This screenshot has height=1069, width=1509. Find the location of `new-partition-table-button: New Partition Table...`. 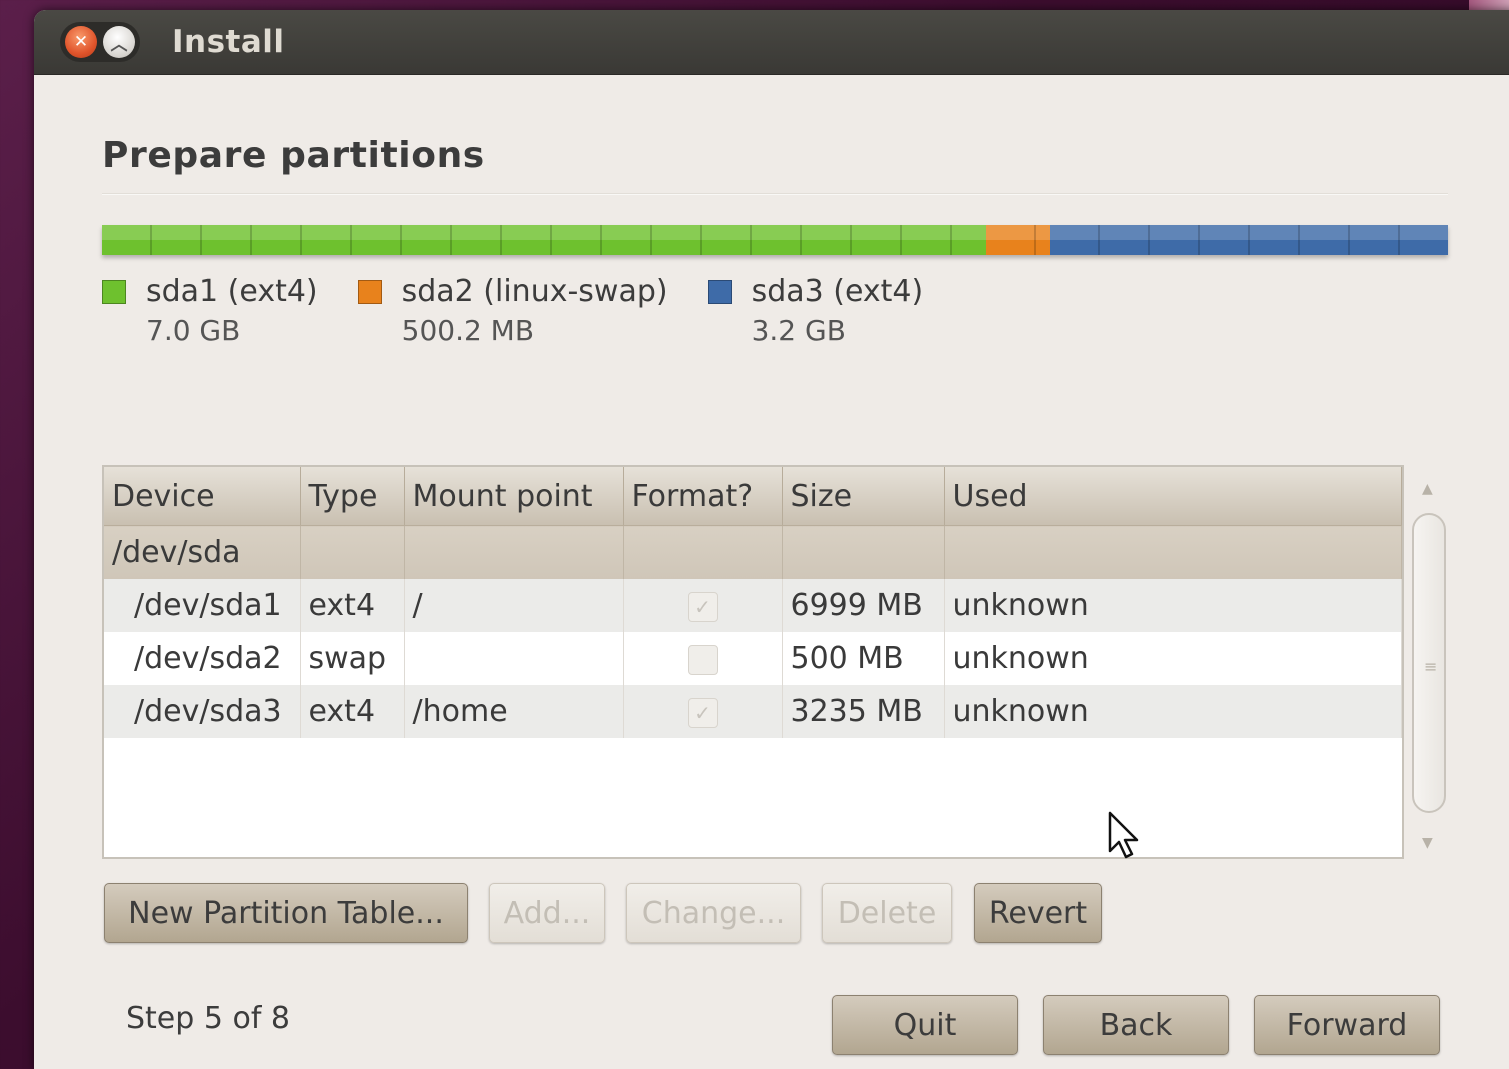

new-partition-table-button: New Partition Table... is located at coordinates (286, 913).